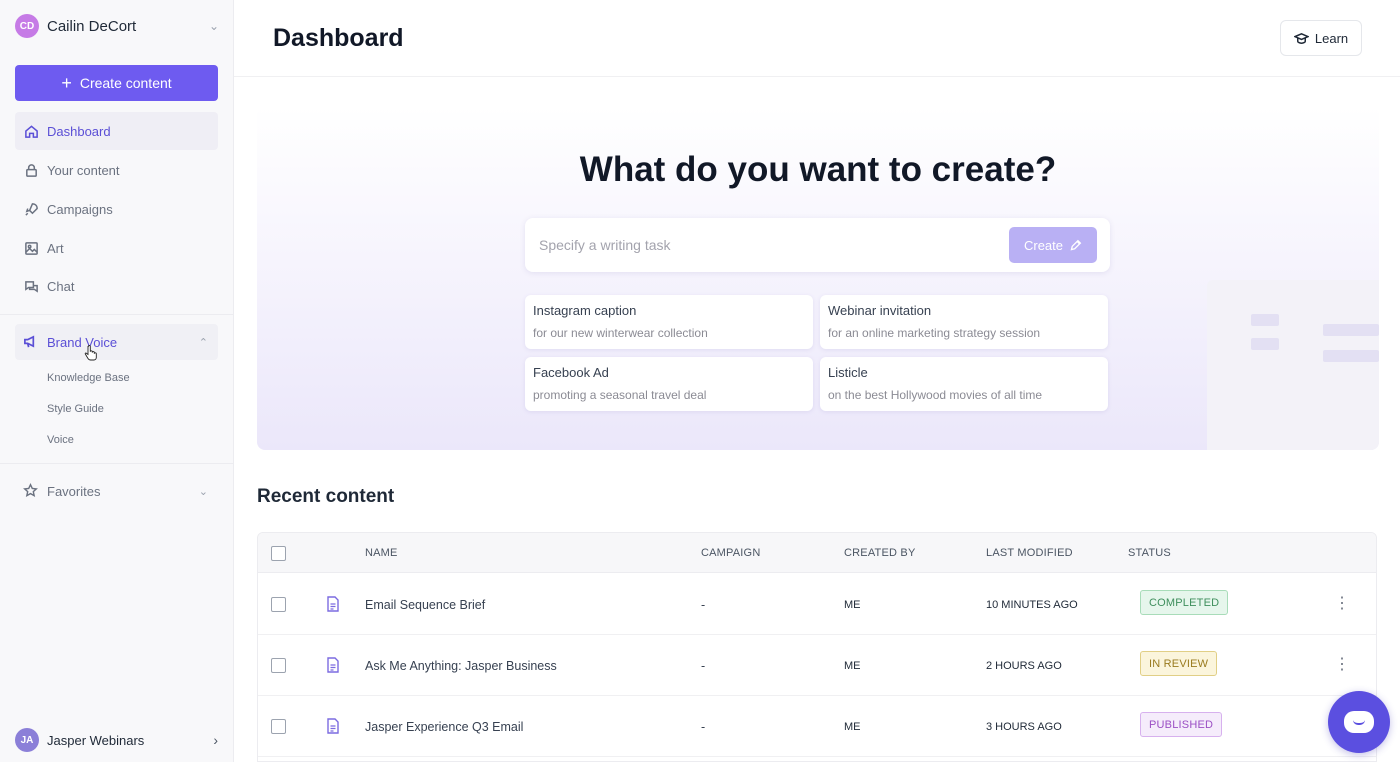  What do you see at coordinates (116, 286) in the screenshot?
I see `sidebar-item-chat: Chat` at bounding box center [116, 286].